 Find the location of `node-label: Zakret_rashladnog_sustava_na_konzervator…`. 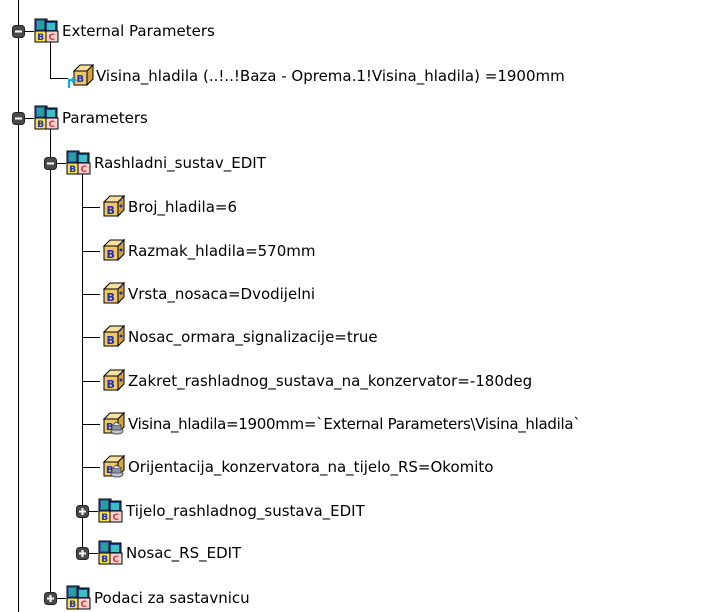

node-label: Zakret_rashladnog_sustava_na_konzervator… is located at coordinates (330, 381).